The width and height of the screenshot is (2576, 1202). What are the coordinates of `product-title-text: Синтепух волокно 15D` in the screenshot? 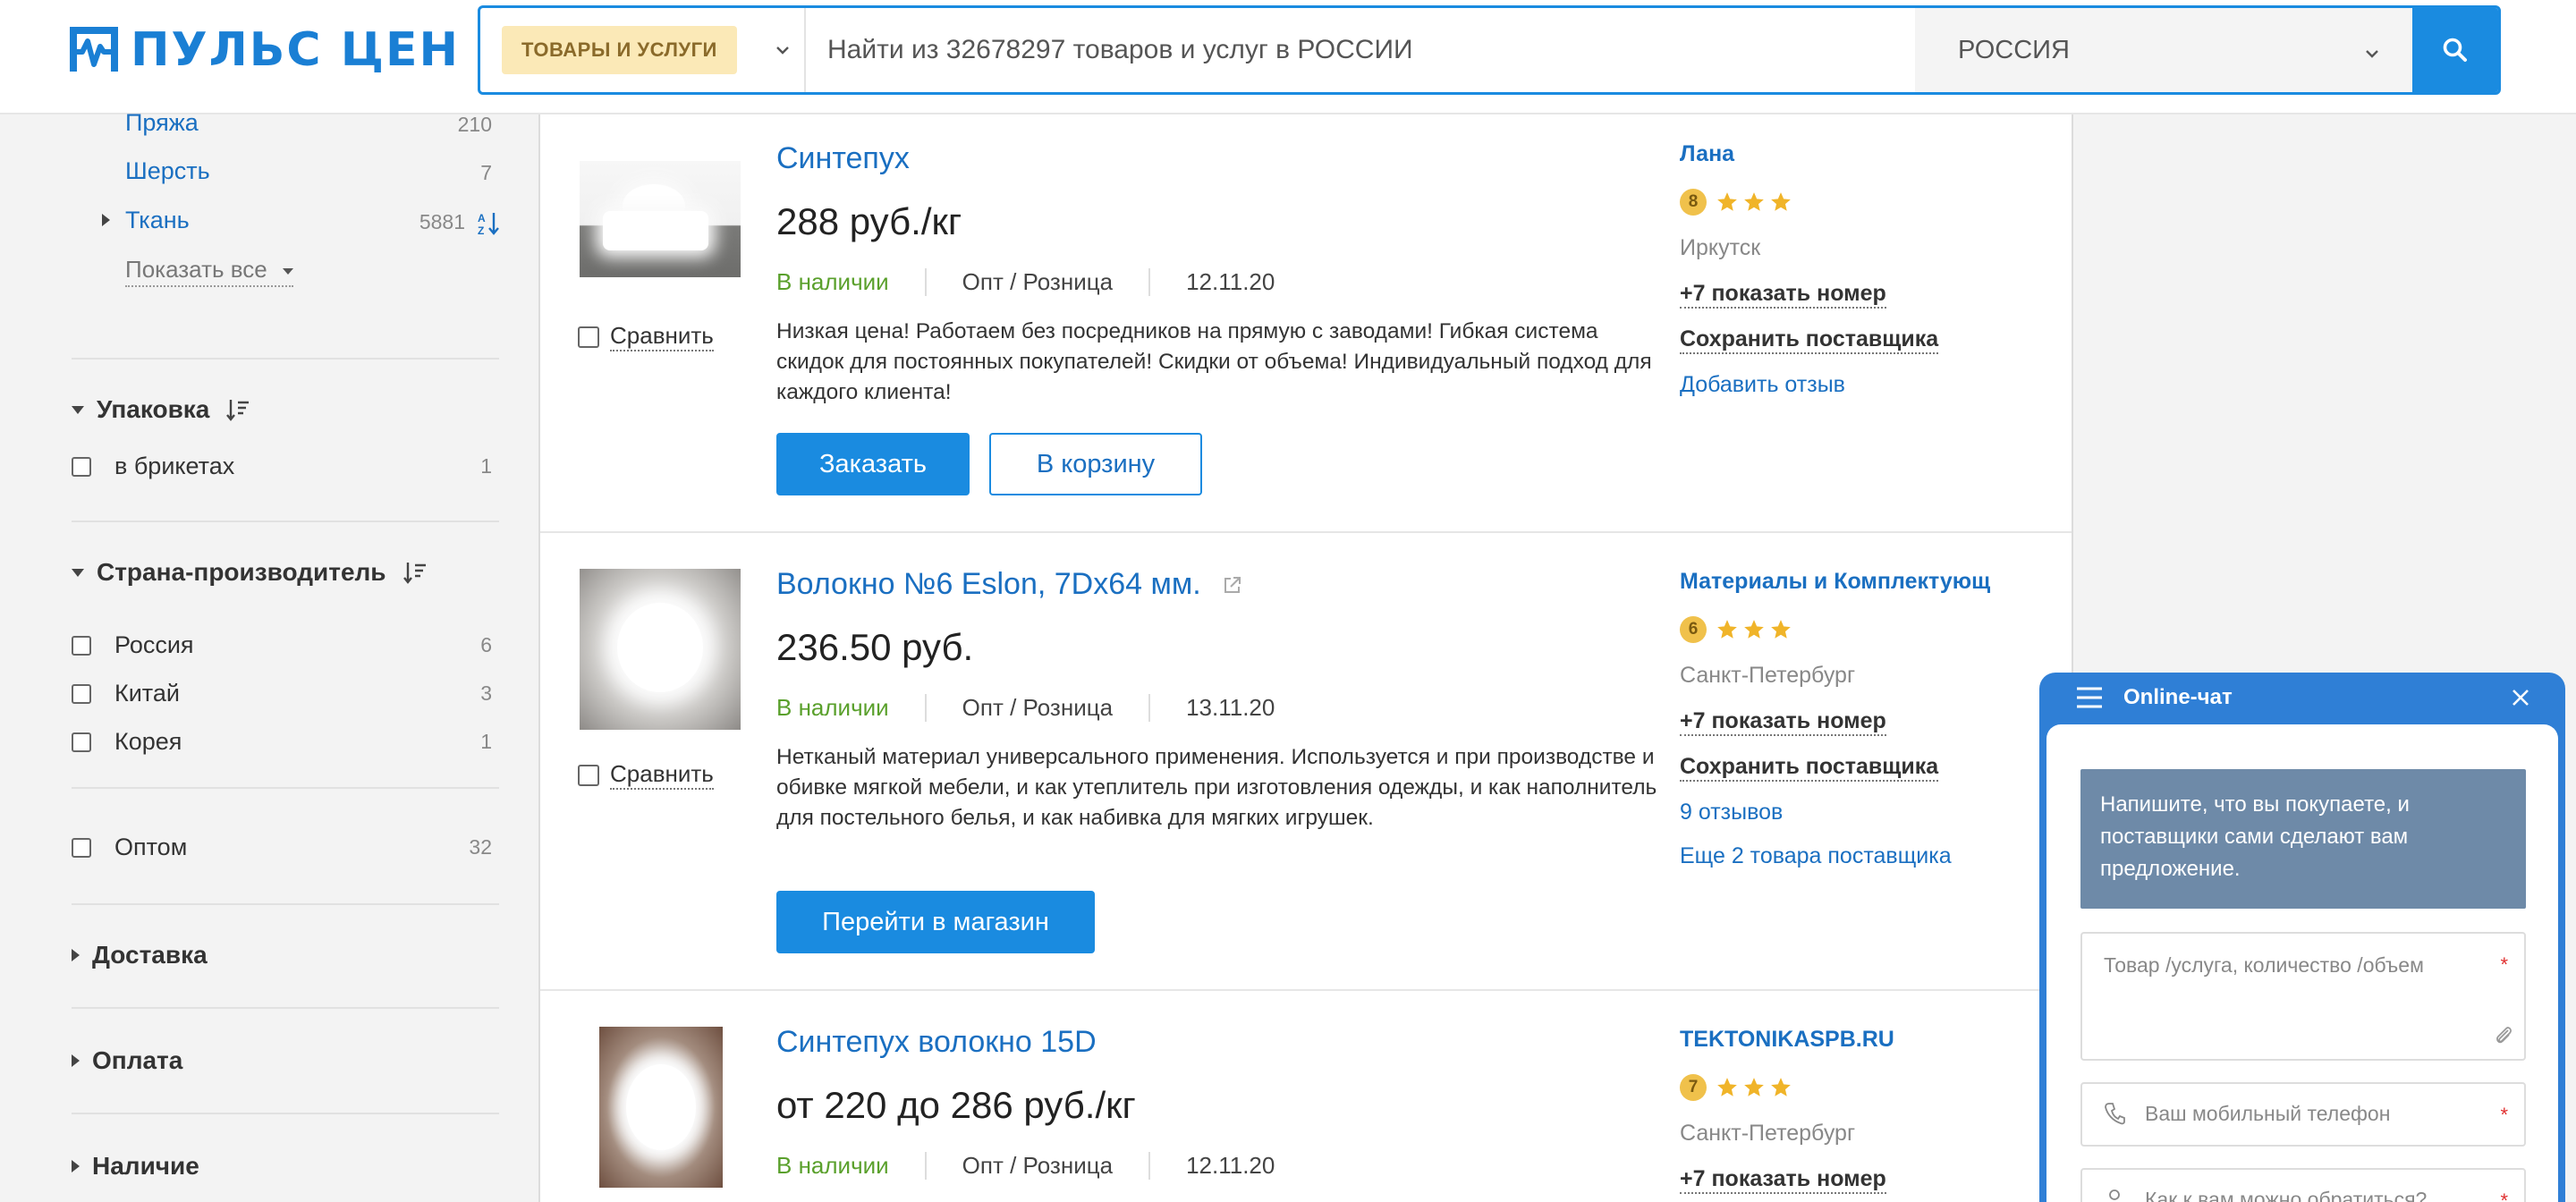 It's located at (936, 1042).